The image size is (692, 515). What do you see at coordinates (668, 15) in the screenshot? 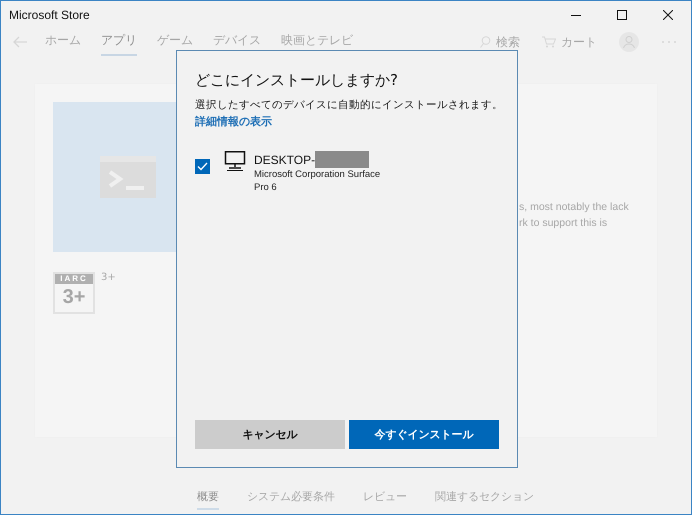
I see `close-icon` at bounding box center [668, 15].